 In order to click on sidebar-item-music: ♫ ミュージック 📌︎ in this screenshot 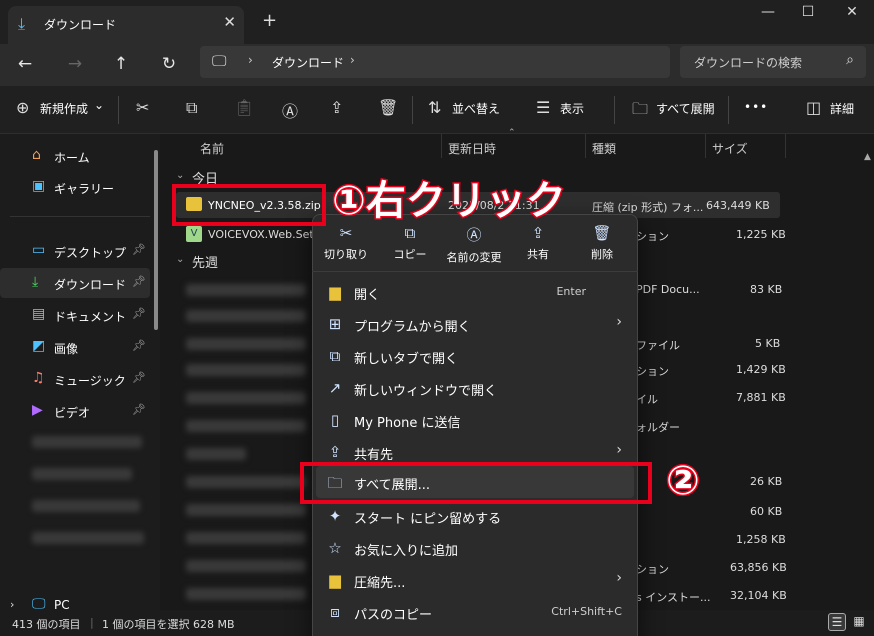, I will do `click(75, 379)`.